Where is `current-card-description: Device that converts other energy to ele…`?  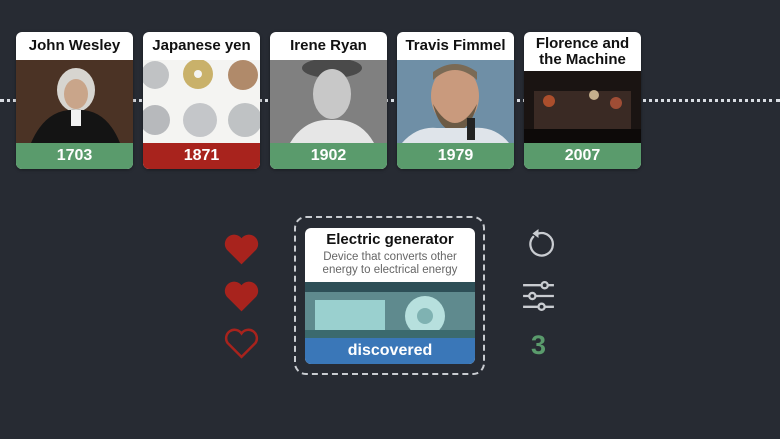
current-card-description: Device that converts other energy to ele… is located at coordinates (390, 263).